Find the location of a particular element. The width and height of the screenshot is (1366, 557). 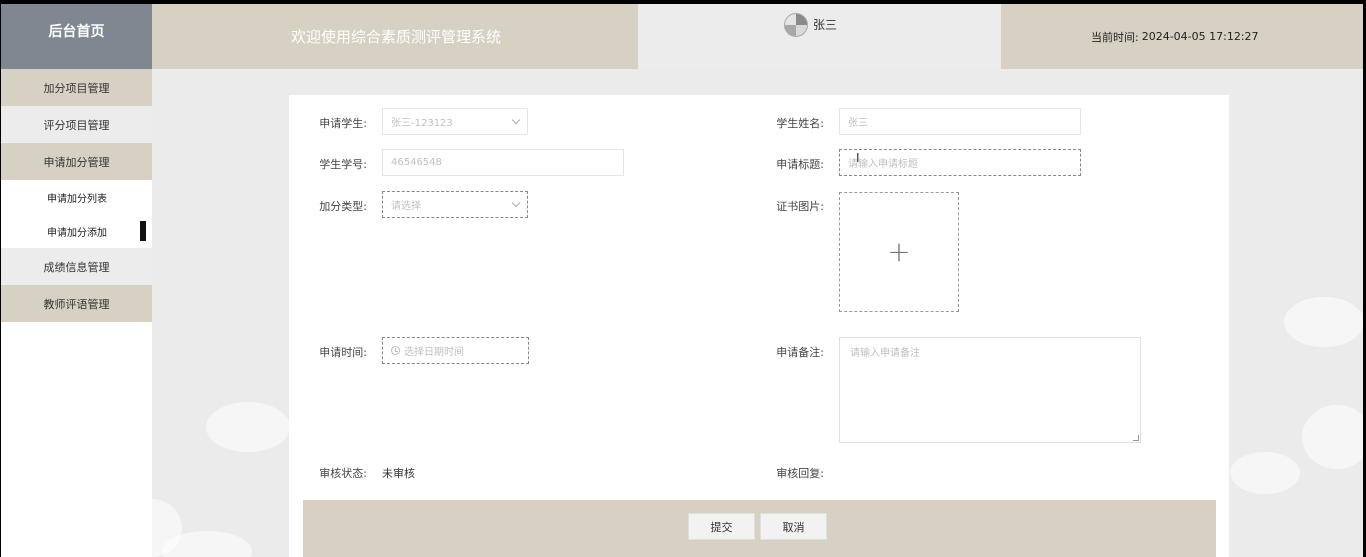

welcome-text: 欢迎使用综合素质测评管理系统 is located at coordinates (395, 37).